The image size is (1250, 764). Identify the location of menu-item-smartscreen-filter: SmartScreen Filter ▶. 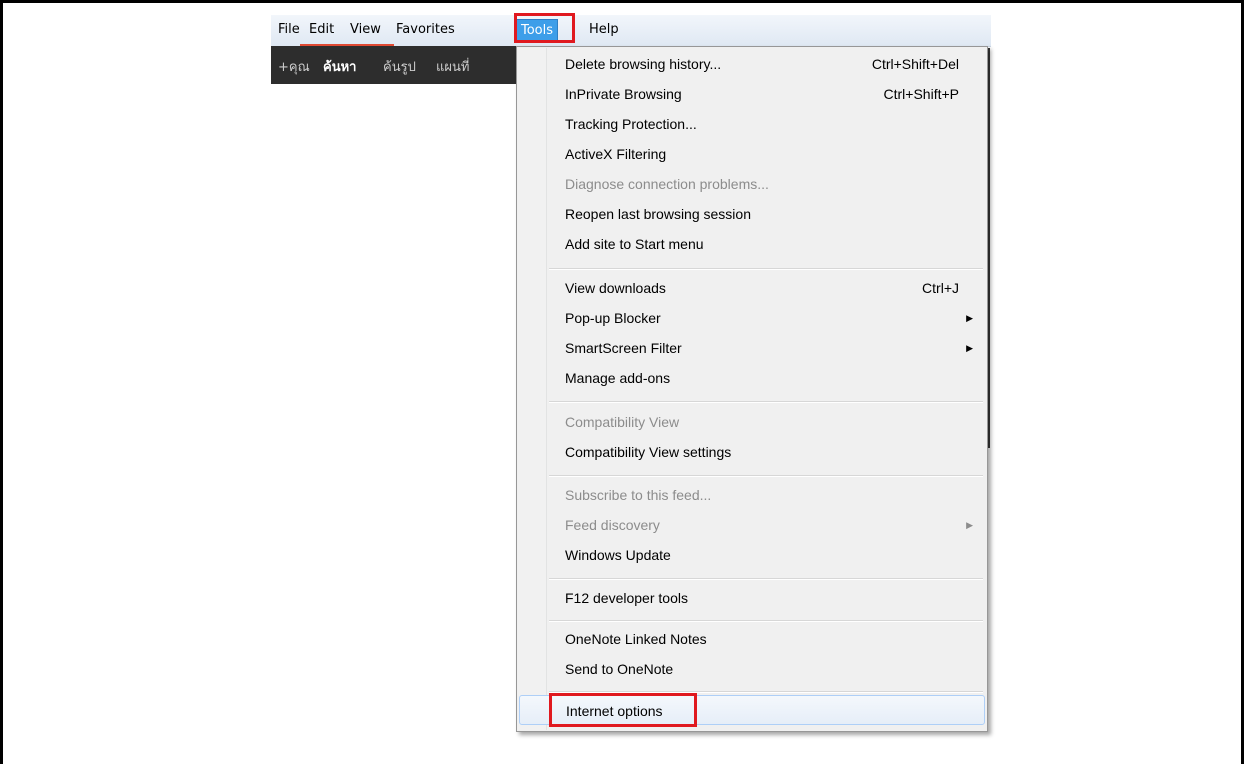
(752, 348).